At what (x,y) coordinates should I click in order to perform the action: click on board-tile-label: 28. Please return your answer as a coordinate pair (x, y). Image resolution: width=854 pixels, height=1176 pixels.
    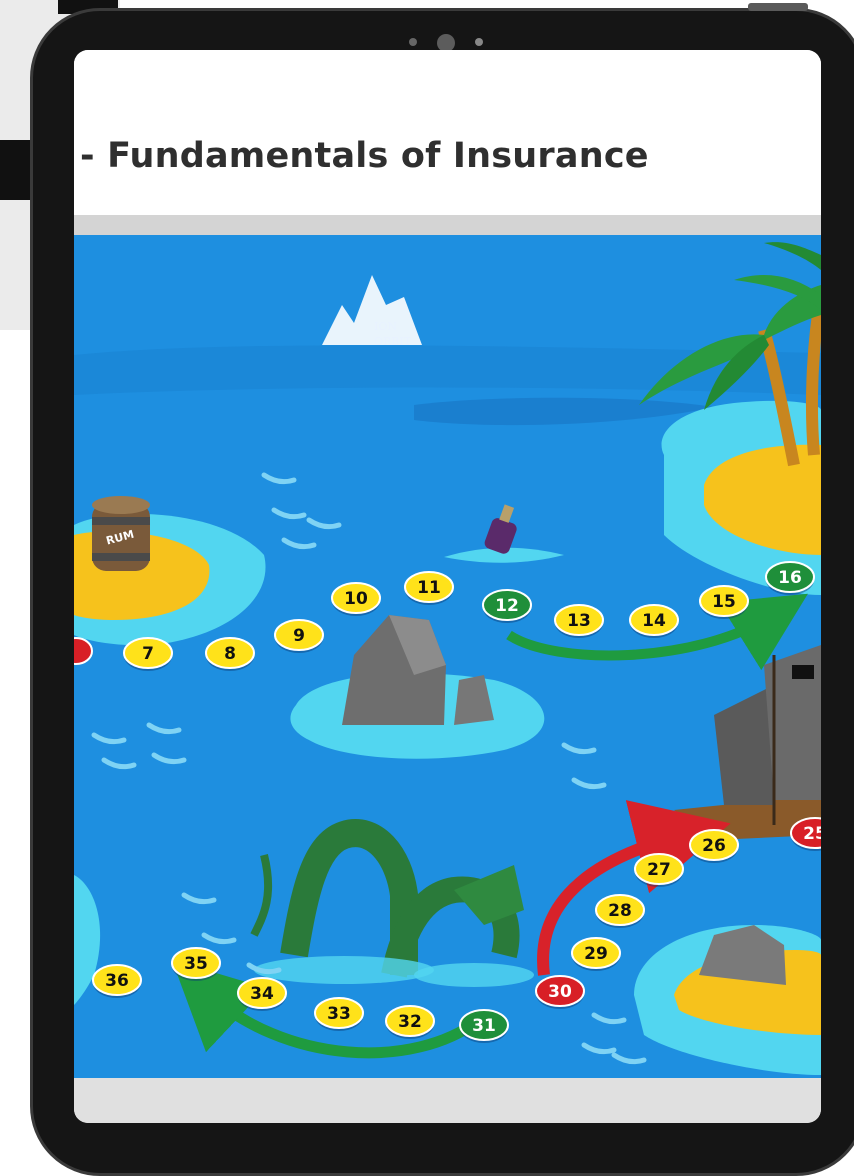
    Looking at the image, I should click on (620, 911).